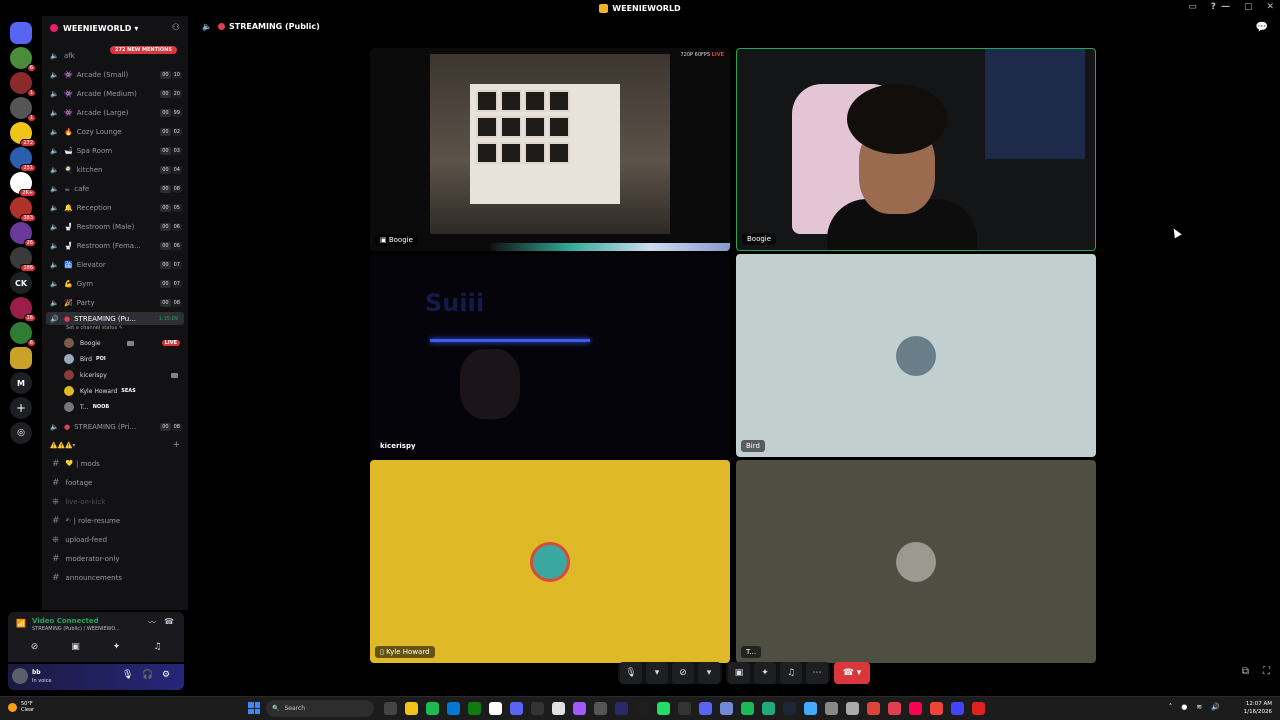  What do you see at coordinates (915, 708) in the screenshot?
I see `tiktok-icon` at bounding box center [915, 708].